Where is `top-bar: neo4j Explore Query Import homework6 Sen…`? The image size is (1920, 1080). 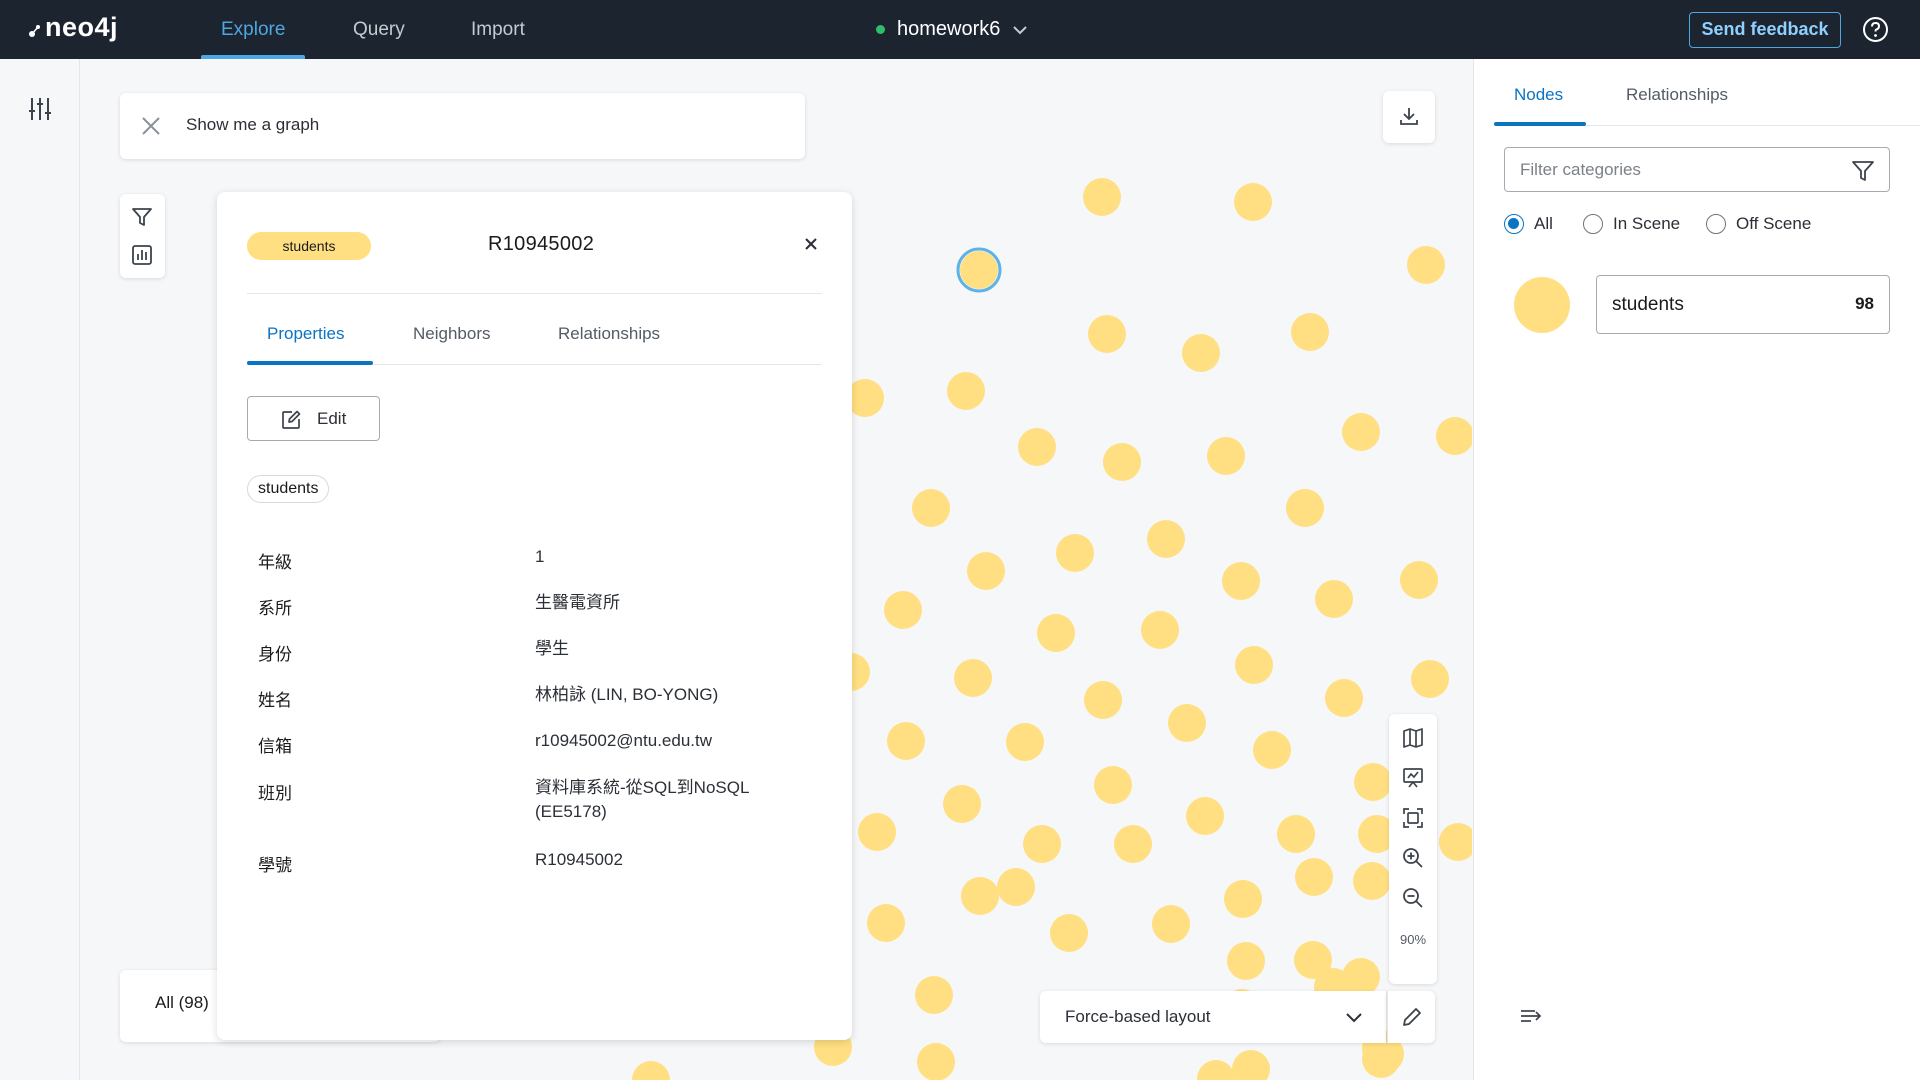 top-bar: neo4j Explore Query Import homework6 Sen… is located at coordinates (960, 29).